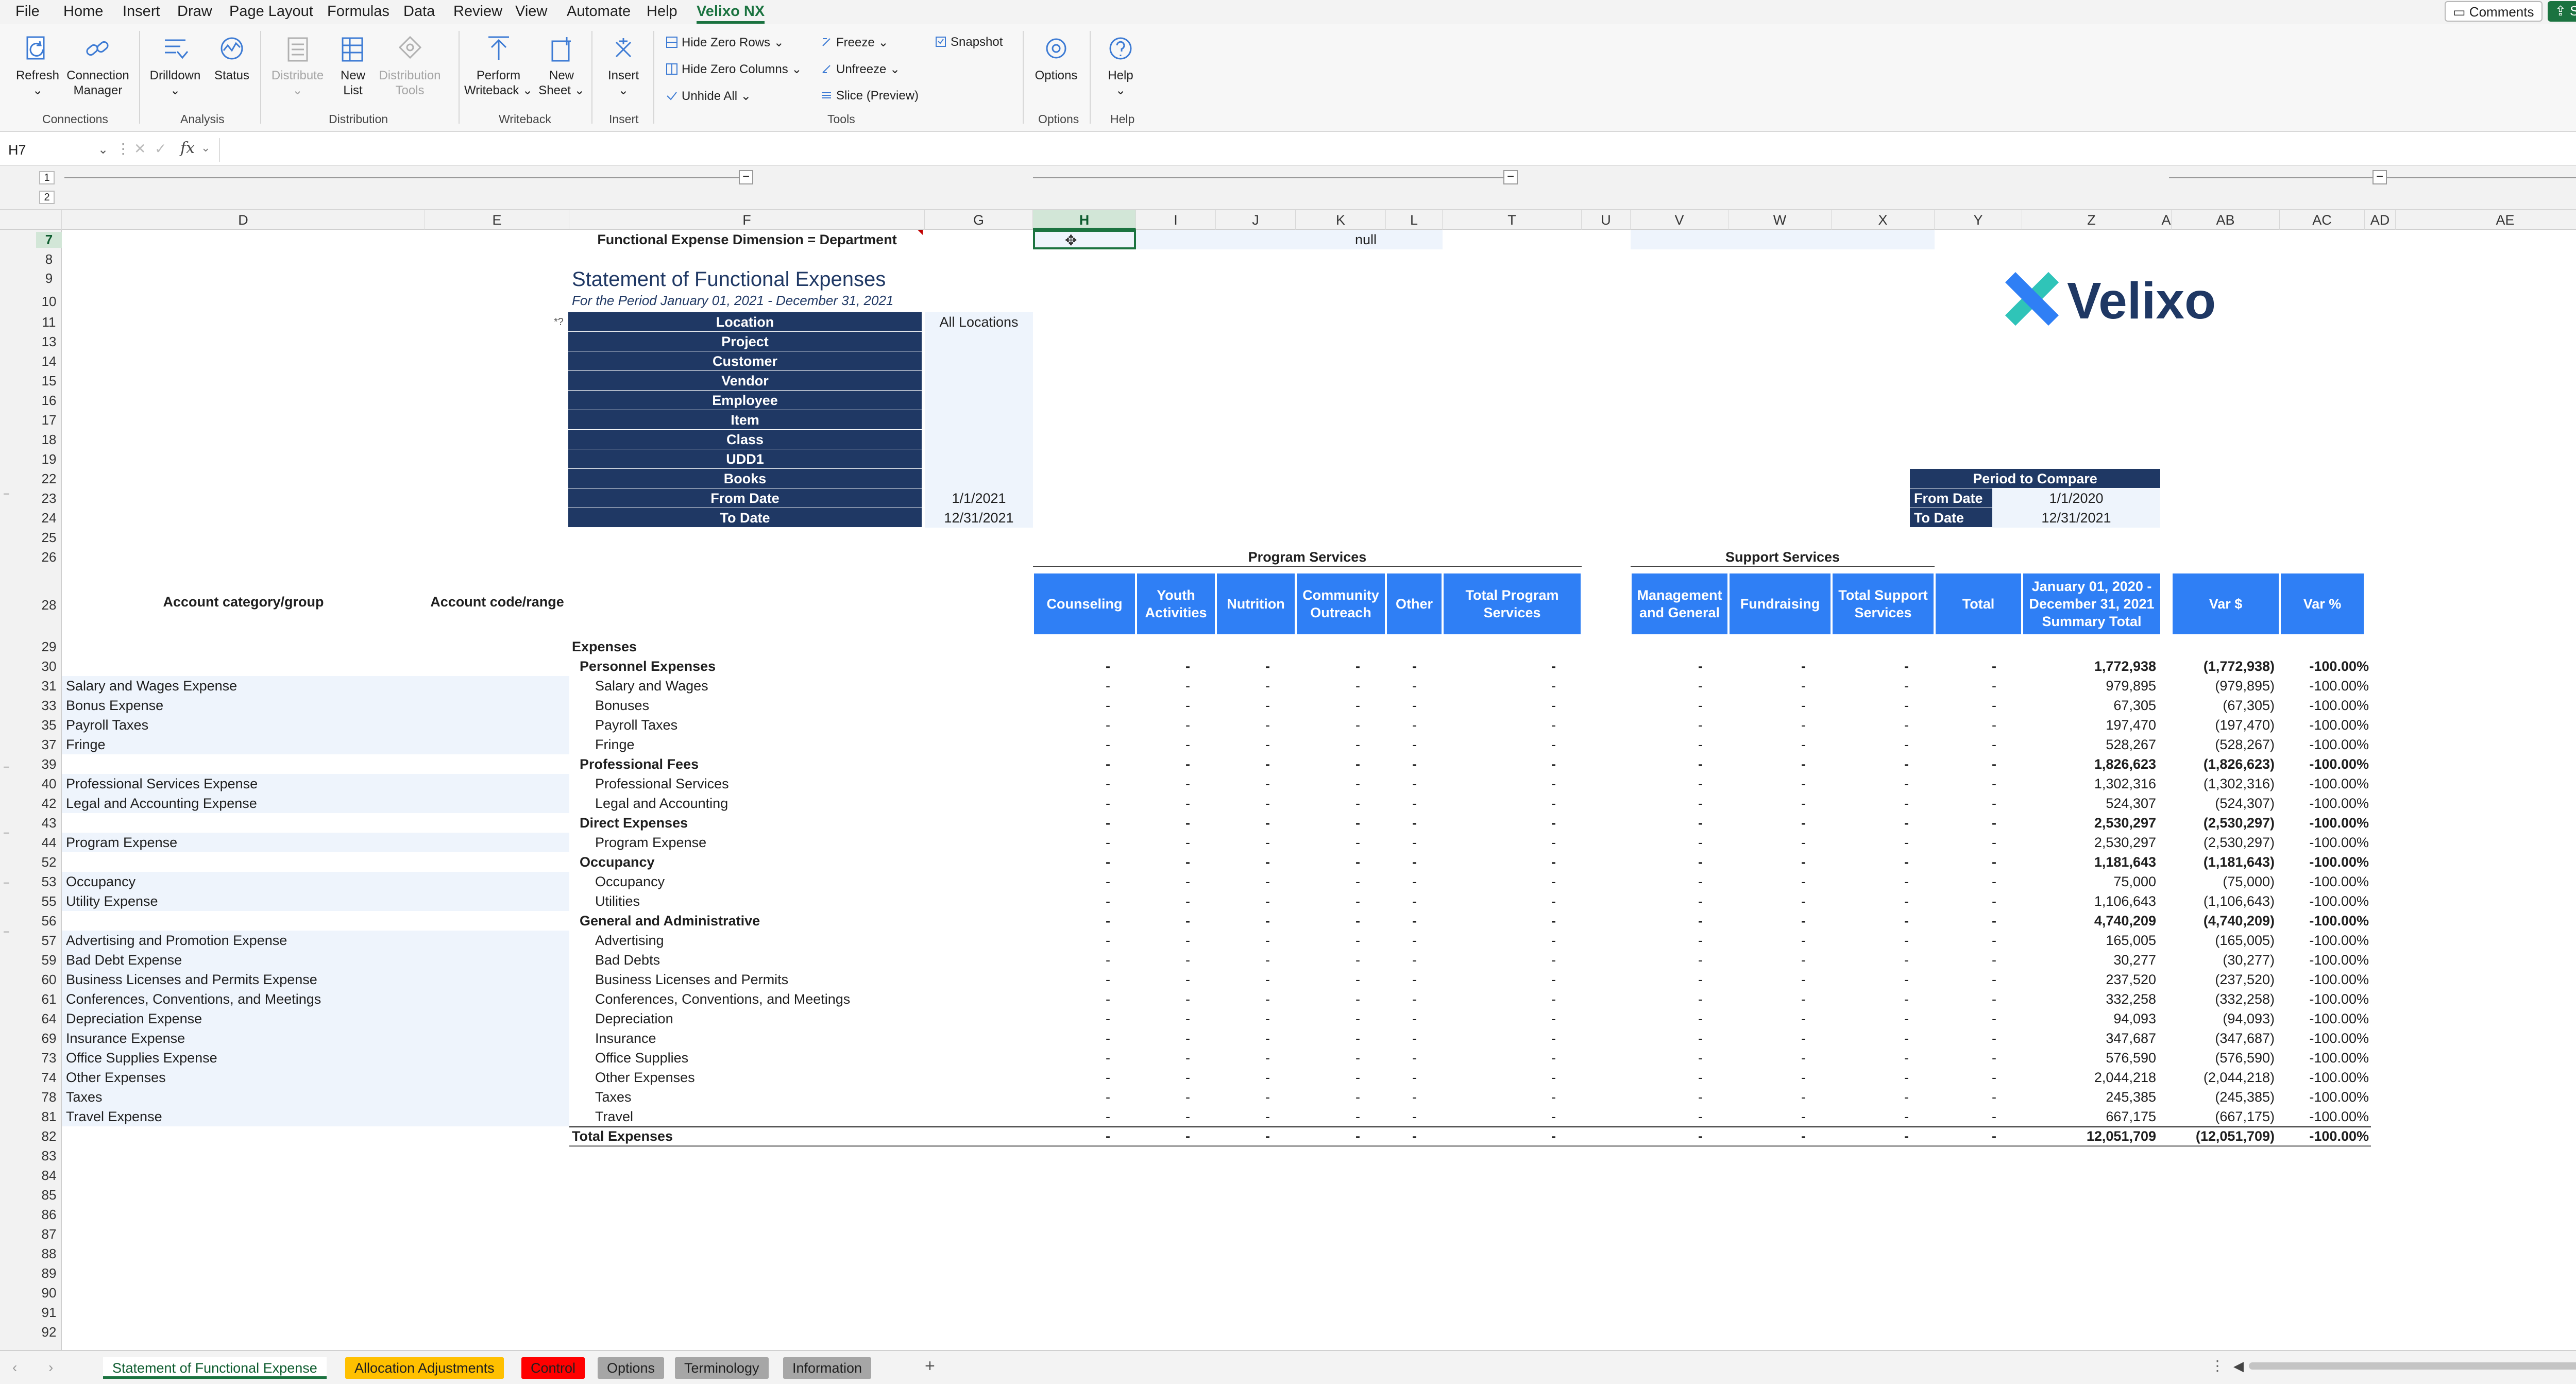 This screenshot has height=1384, width=2576. Describe the element at coordinates (1084, 239) in the screenshot. I see `selected-cell-h7` at that location.